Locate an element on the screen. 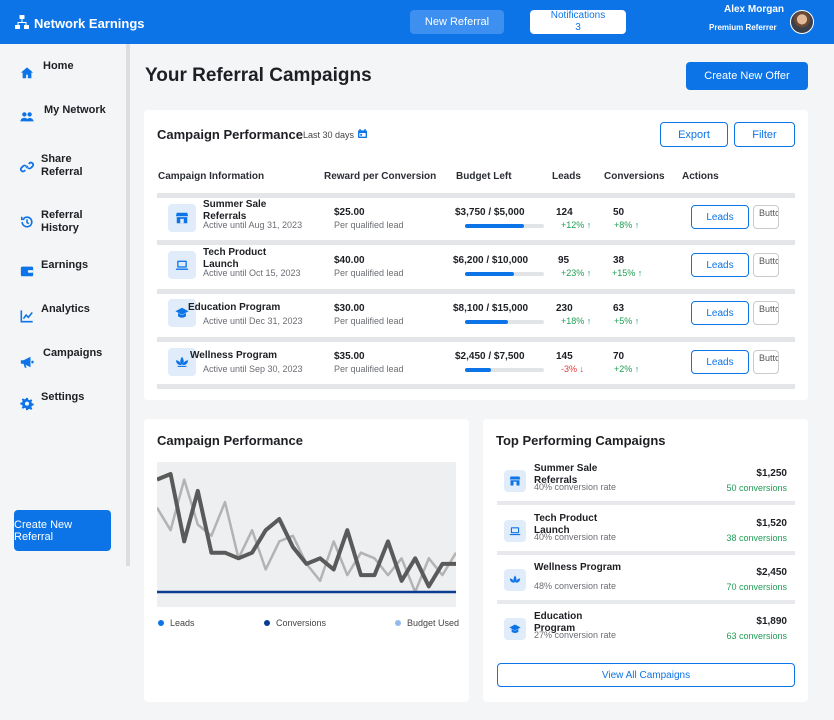 Image resolution: width=834 pixels, height=720 pixels. sidebar-scrollbar is located at coordinates (128, 305).